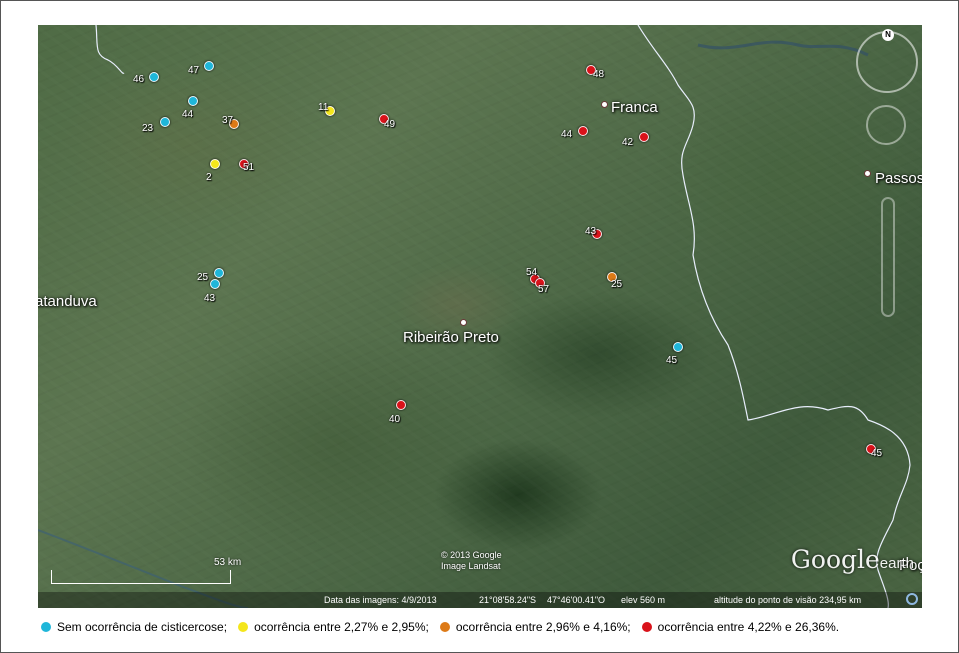 This screenshot has width=959, height=653. Describe the element at coordinates (228, 120) in the screenshot. I see `sample-site-label: 37` at that location.